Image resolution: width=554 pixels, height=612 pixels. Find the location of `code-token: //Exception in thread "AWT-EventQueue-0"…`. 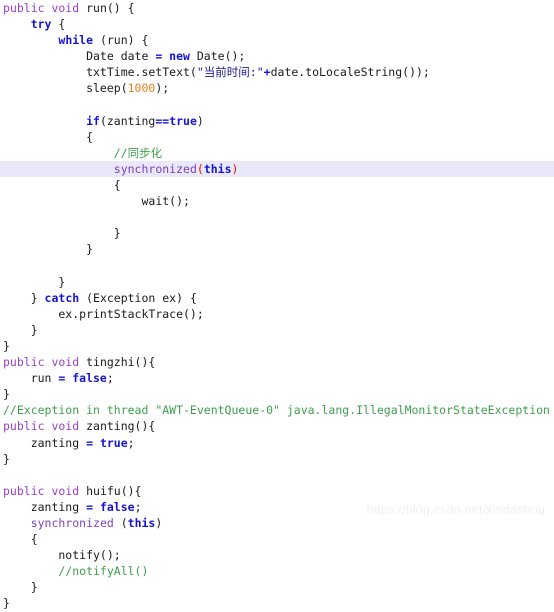

code-token: //Exception in thread "AWT-EventQueue-0"… is located at coordinates (276, 410).